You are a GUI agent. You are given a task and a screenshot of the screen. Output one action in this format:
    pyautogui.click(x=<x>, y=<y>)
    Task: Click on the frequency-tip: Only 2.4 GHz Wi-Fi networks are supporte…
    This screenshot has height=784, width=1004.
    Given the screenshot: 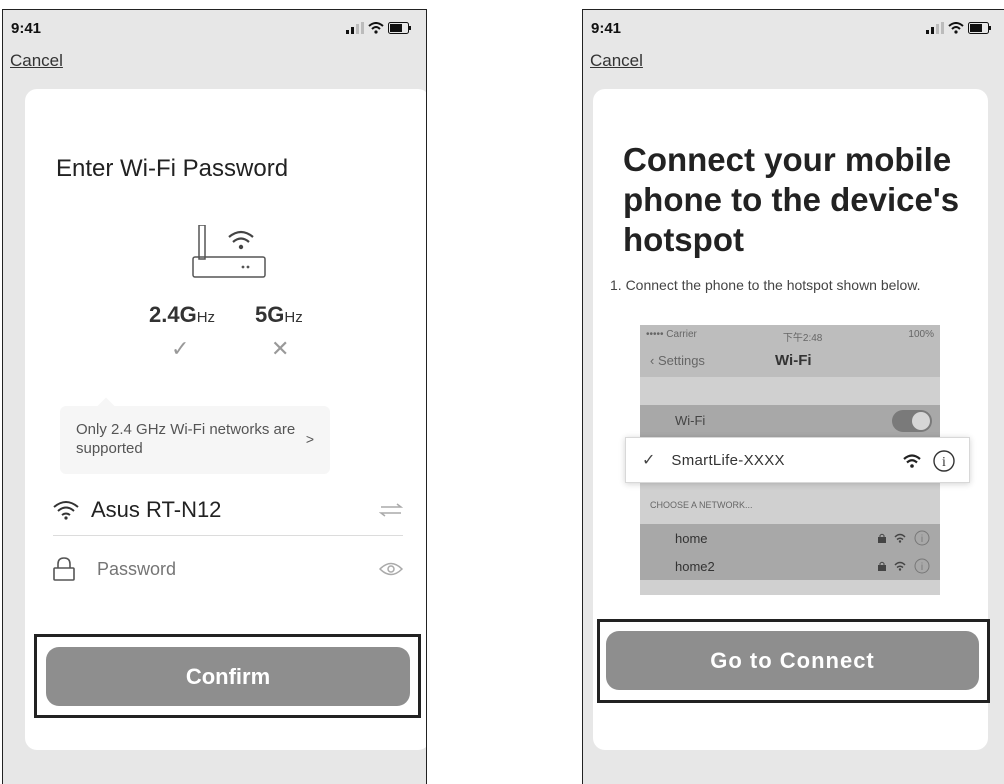 What is the action you would take?
    pyautogui.click(x=195, y=435)
    